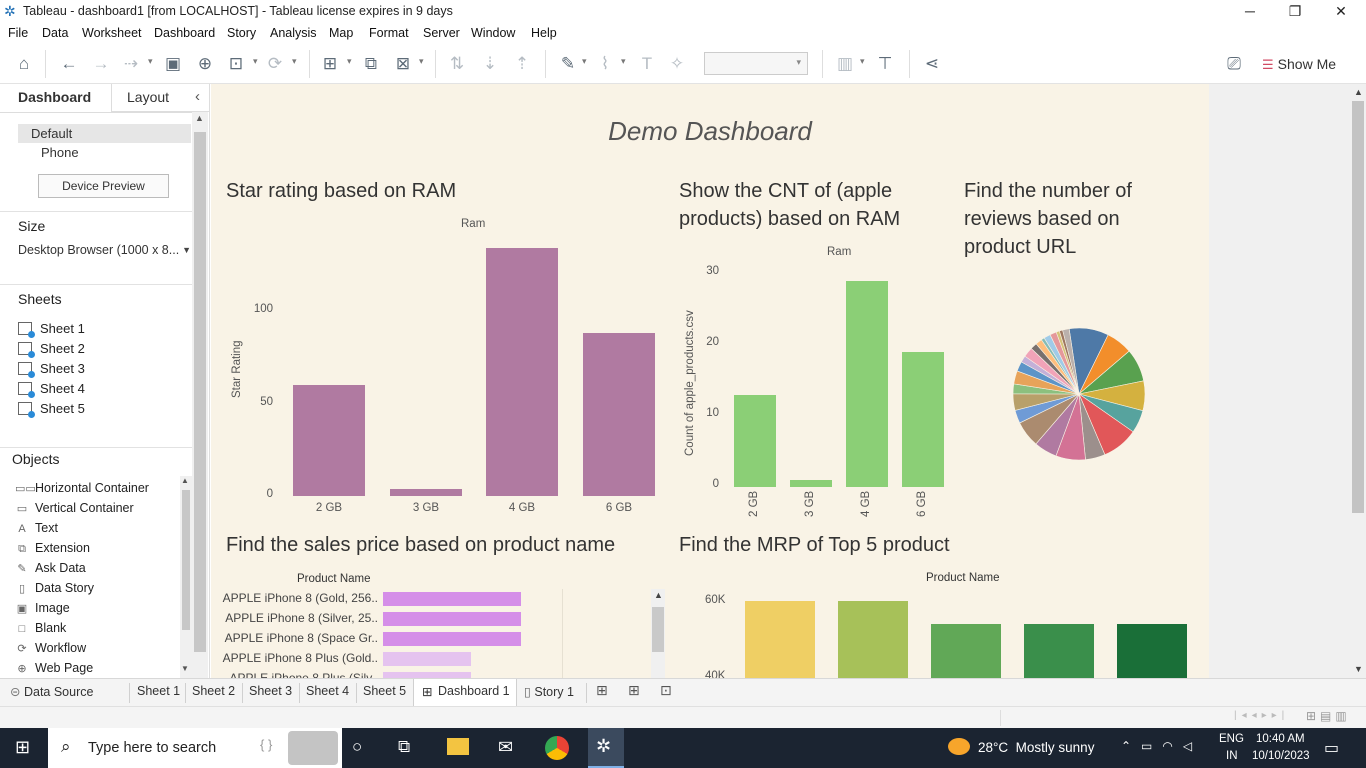 Image resolution: width=1366 pixels, height=768 pixels. What do you see at coordinates (606, 748) in the screenshot?
I see `tableau-taskbar-icon: ✲` at bounding box center [606, 748].